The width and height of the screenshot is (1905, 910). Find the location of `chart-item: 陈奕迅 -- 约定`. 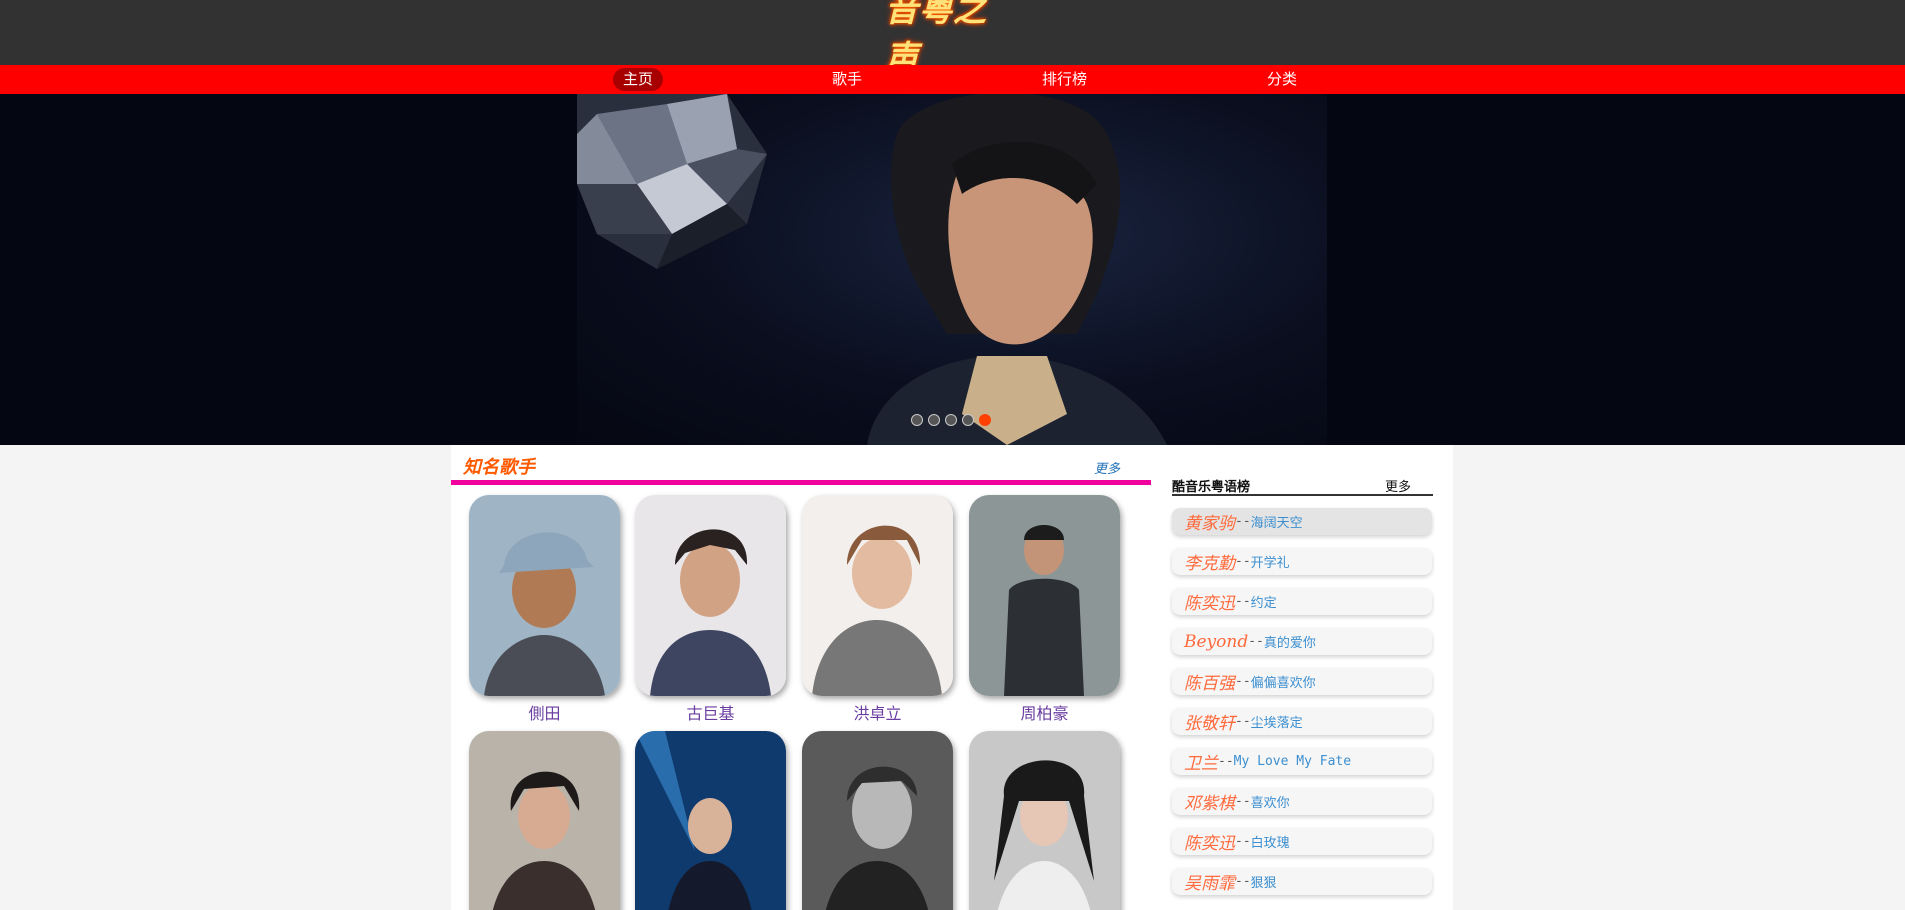

chart-item: 陈奕迅 -- 约定 is located at coordinates (1302, 601).